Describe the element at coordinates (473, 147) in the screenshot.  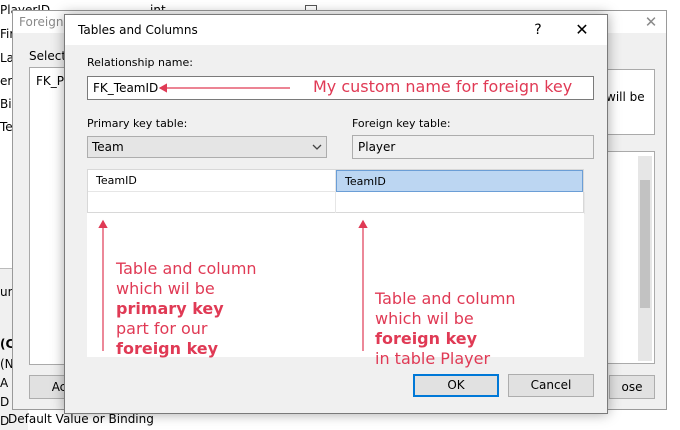
I see `foreign-key-table-field: Player` at that location.